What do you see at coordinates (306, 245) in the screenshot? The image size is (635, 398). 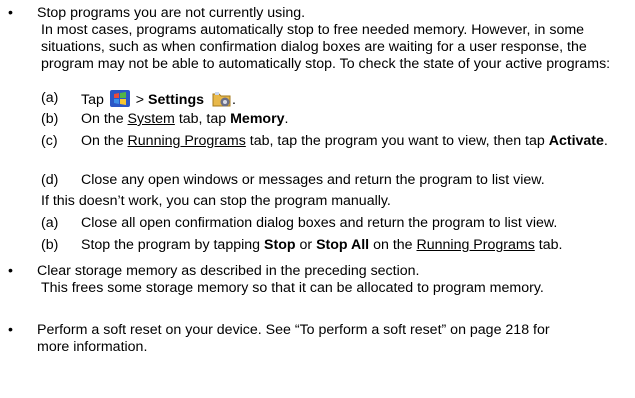 I see `step-text-mid: or` at bounding box center [306, 245].